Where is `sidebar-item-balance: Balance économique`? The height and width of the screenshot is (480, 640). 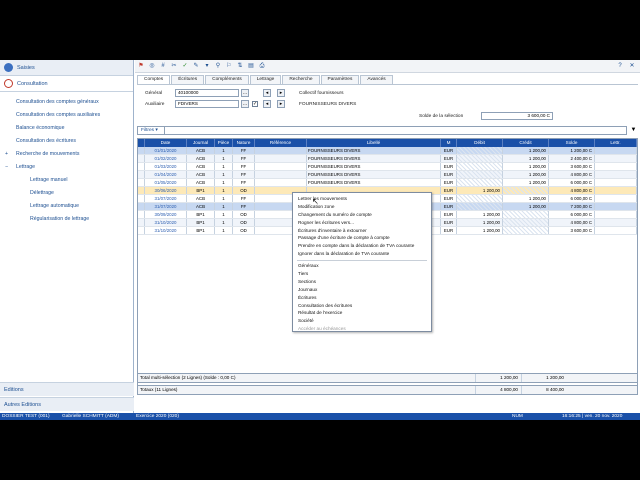 sidebar-item-balance: Balance économique is located at coordinates (66, 127).